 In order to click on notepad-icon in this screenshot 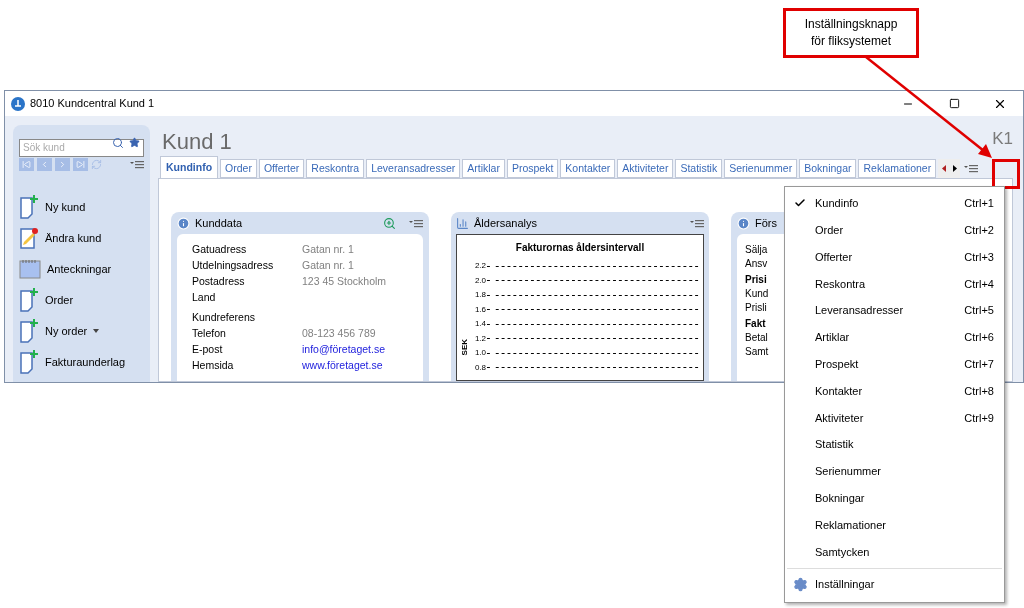, I will do `click(30, 269)`.